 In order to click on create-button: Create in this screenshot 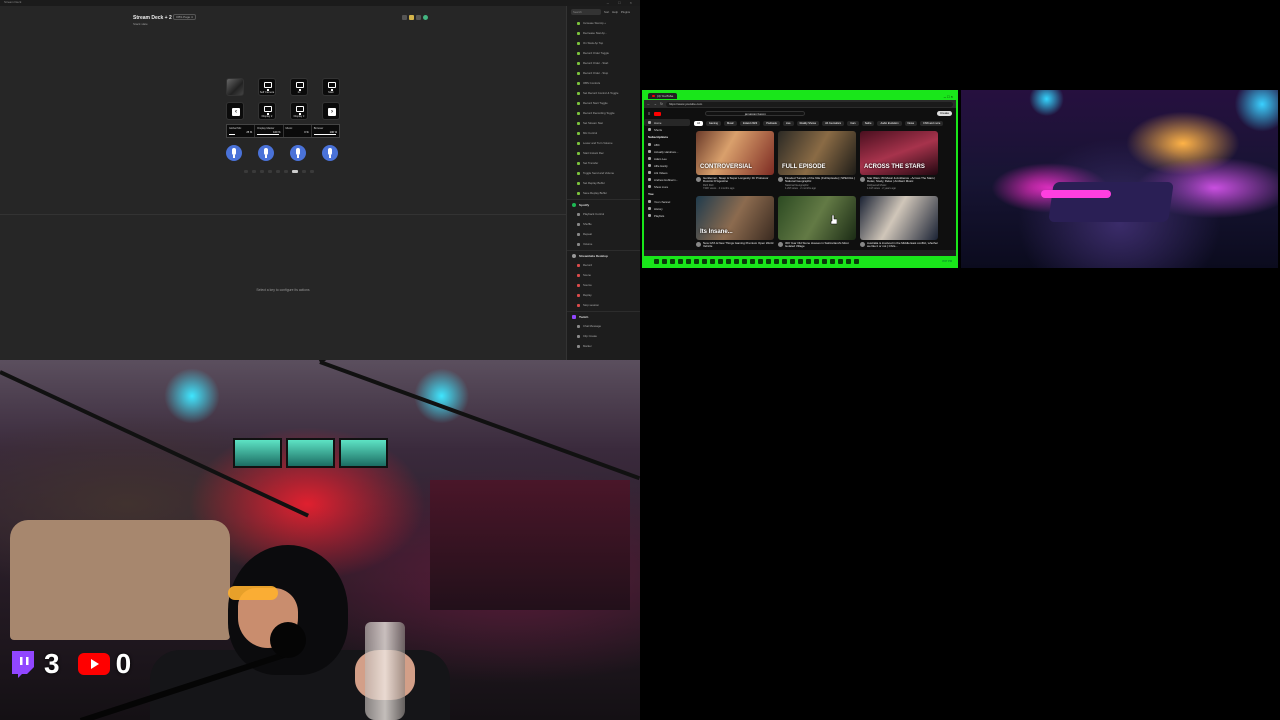, I will do `click(944, 113)`.